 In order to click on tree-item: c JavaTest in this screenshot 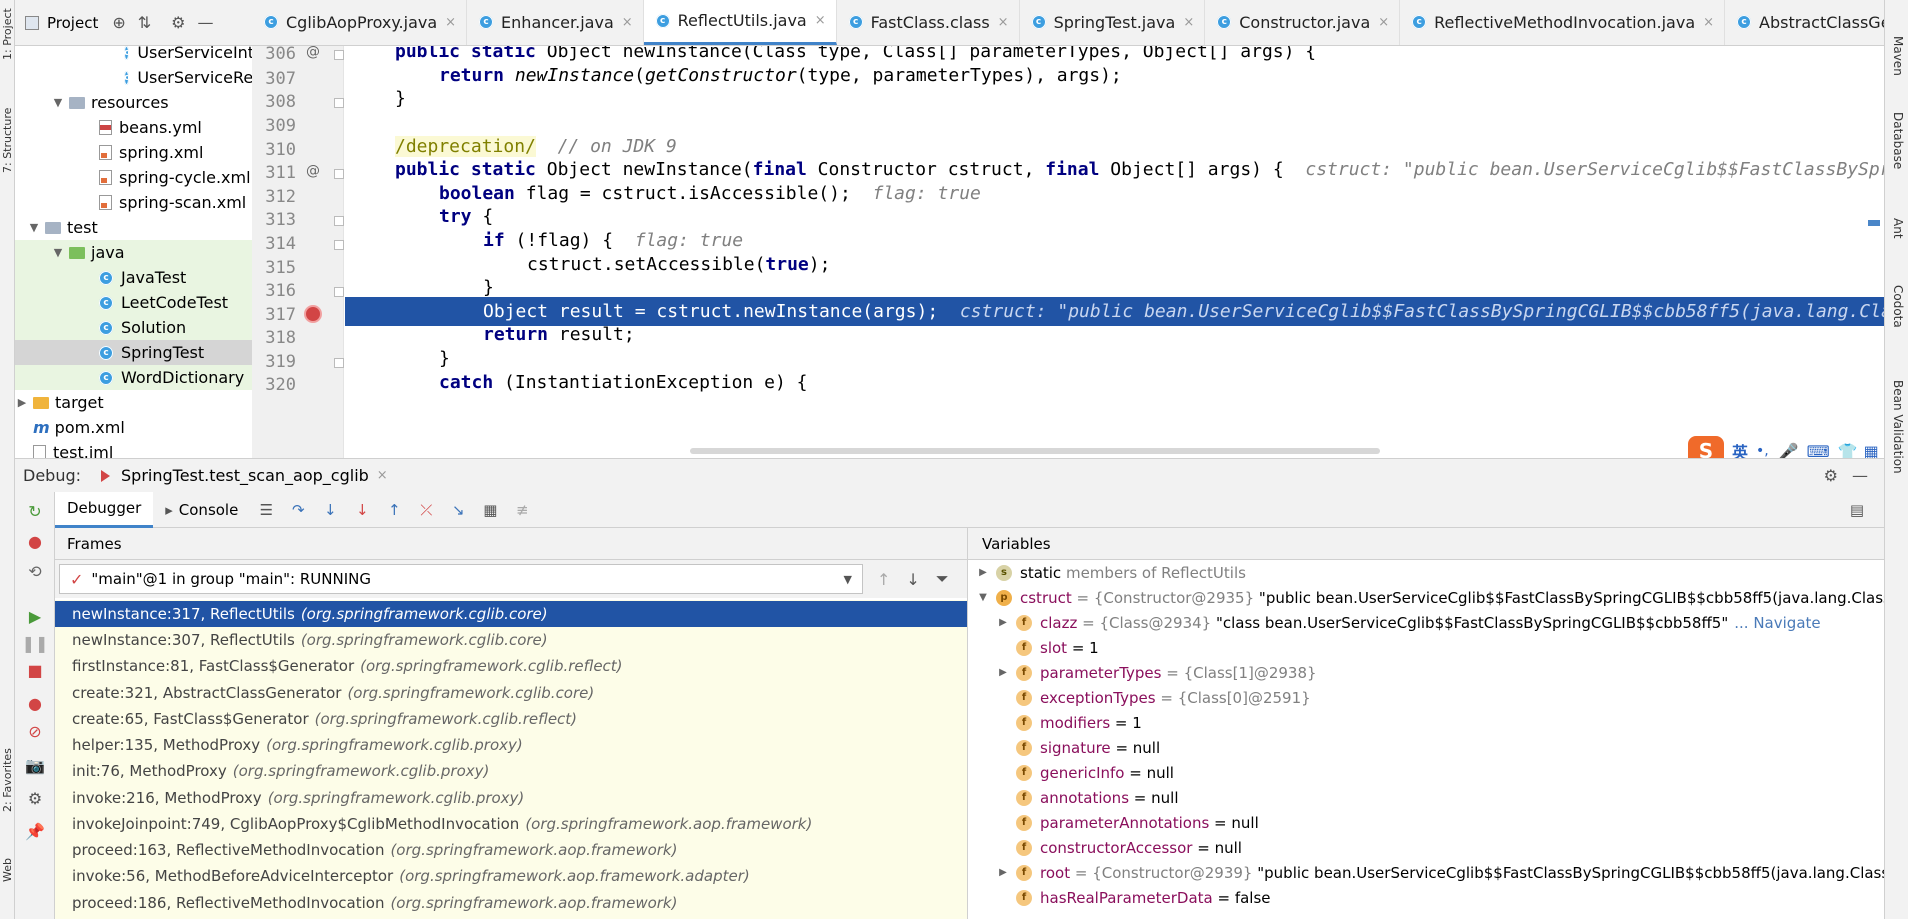, I will do `click(133, 277)`.